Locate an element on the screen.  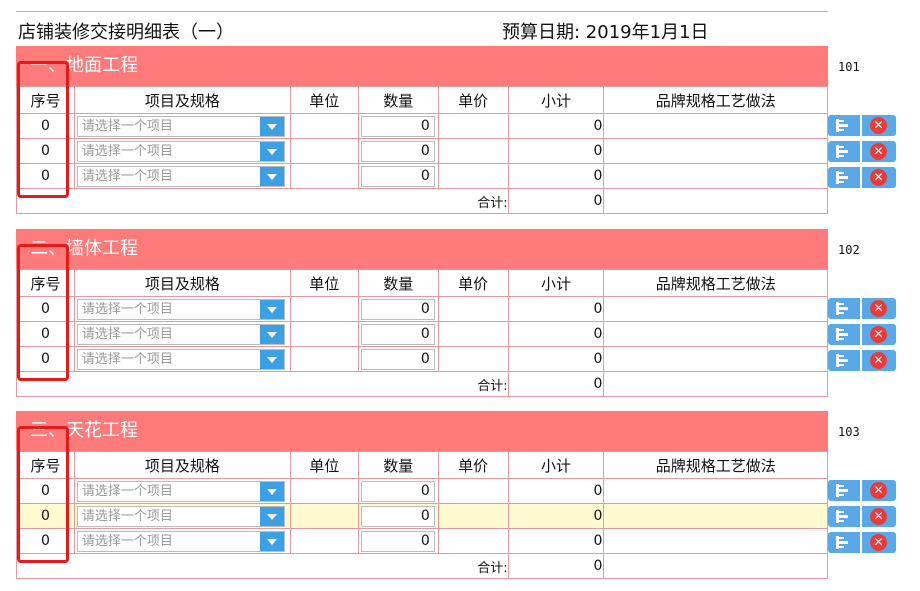
column-header: 数量 is located at coordinates (398, 283).